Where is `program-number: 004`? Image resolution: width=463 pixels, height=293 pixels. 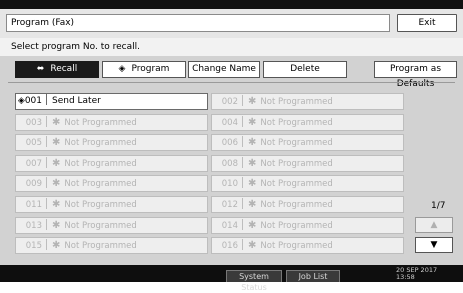 program-number: 004 is located at coordinates (225, 123).